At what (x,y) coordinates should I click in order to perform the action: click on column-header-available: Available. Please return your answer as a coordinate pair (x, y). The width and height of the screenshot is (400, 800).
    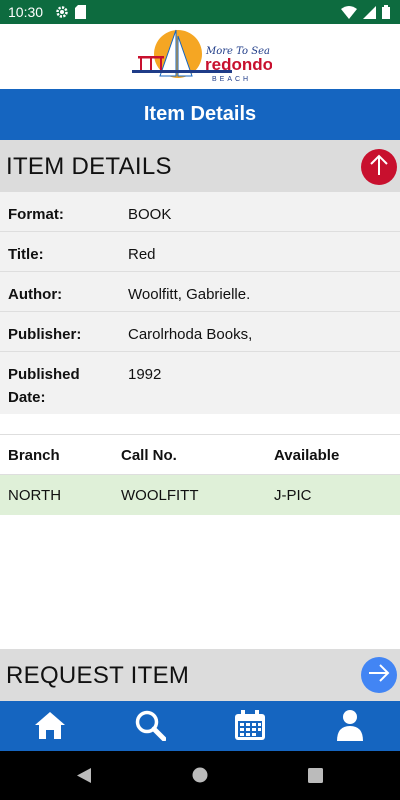
    Looking at the image, I should click on (307, 455).